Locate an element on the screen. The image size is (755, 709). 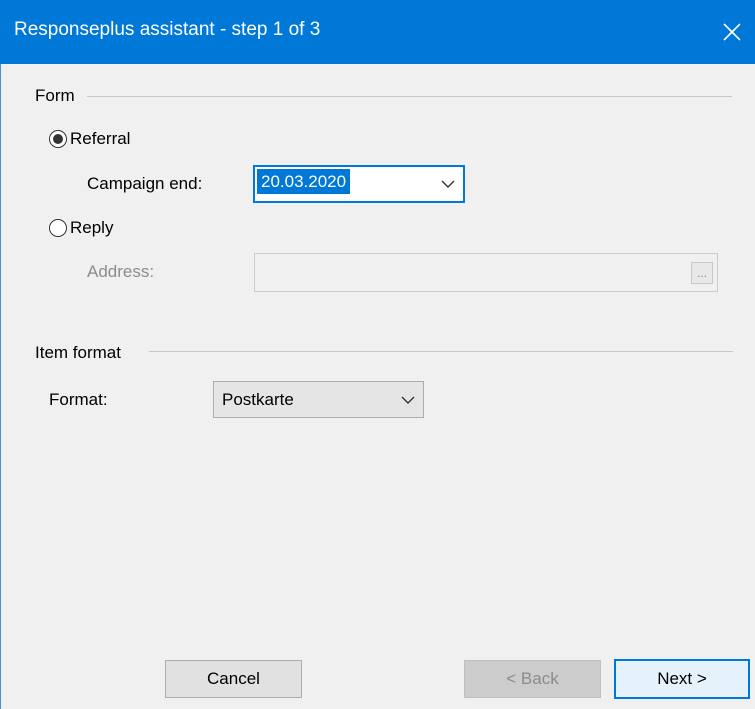
campaign-end-dropdown: 20.03.2020 is located at coordinates (359, 184).